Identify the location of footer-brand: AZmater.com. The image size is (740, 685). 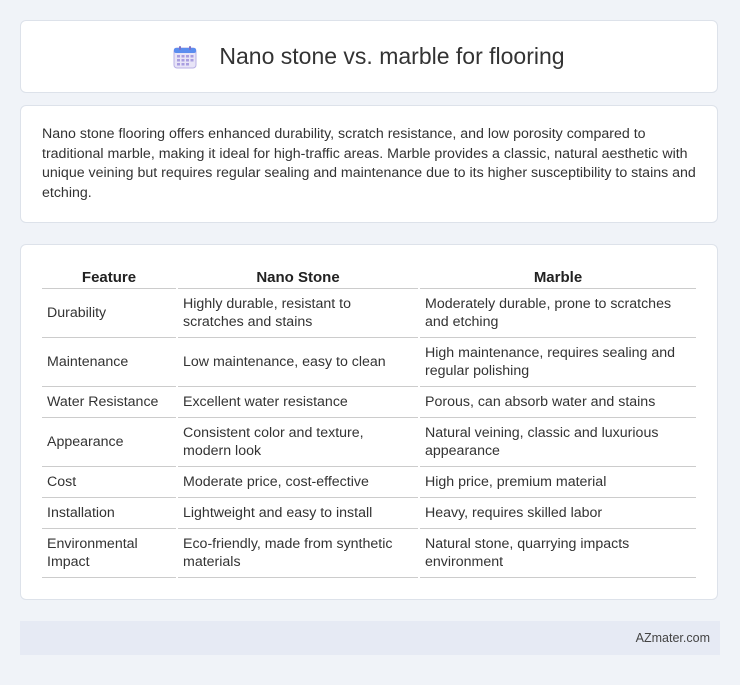
(672, 638).